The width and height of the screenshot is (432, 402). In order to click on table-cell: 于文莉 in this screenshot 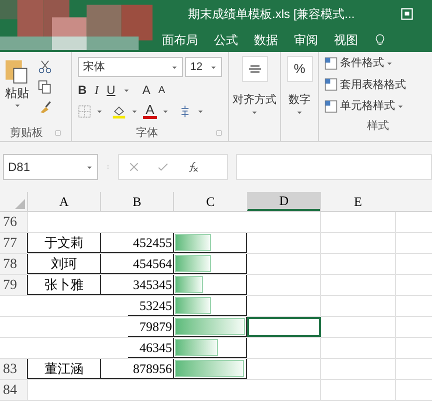, I will do `click(63, 243)`.